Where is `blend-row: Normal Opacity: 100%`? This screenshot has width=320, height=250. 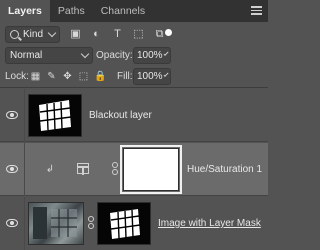
blend-row: Normal Opacity: 100% is located at coordinates (134, 55).